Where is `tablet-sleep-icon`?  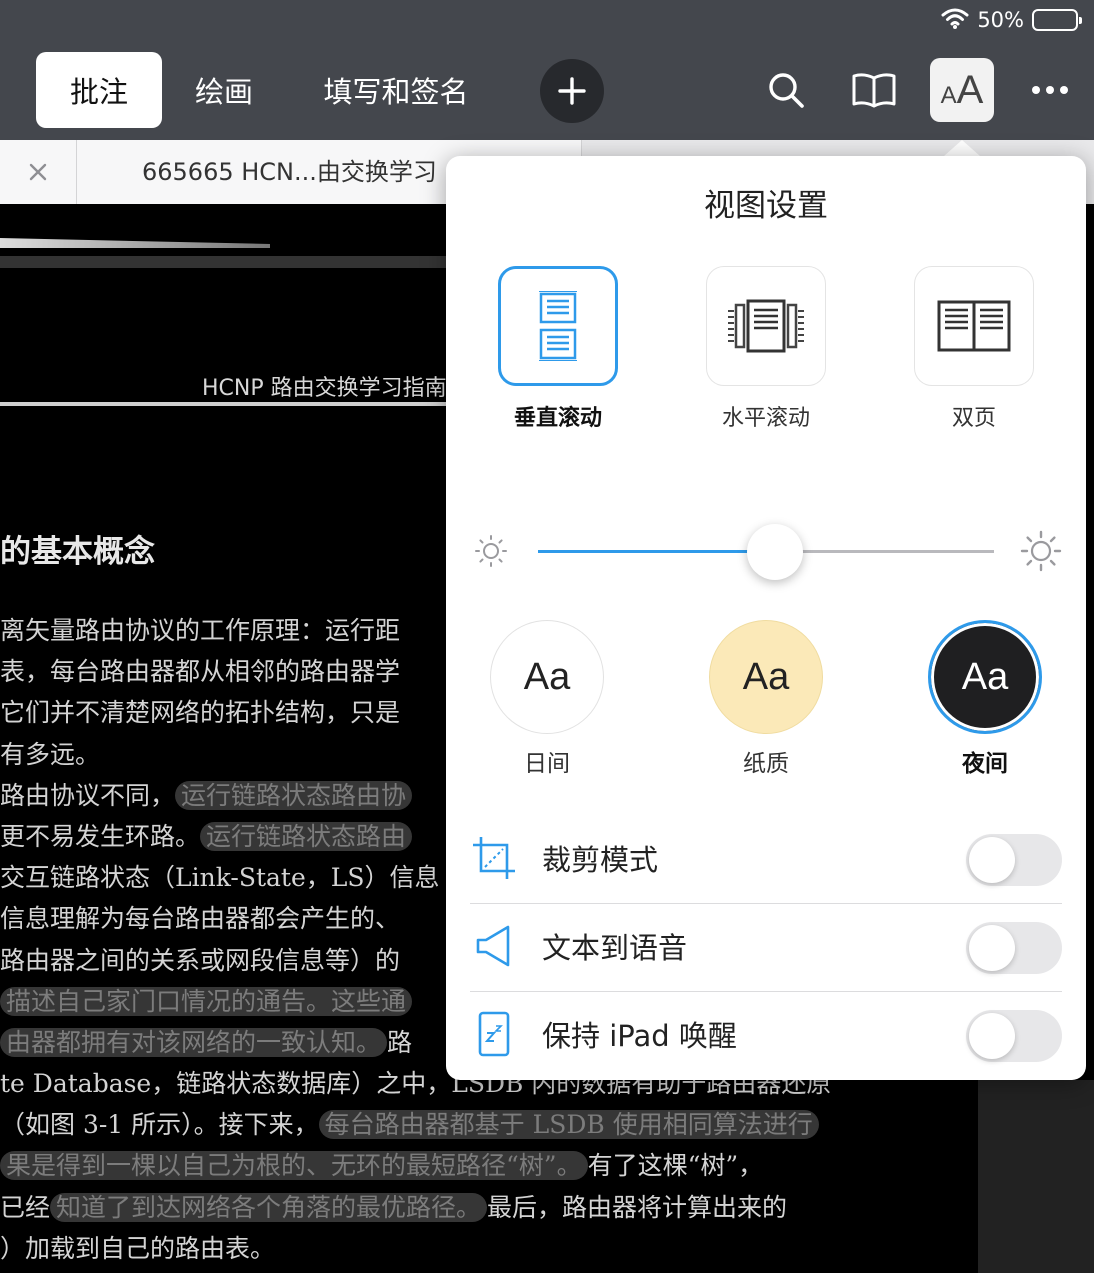
tablet-sleep-icon is located at coordinates (494, 1034).